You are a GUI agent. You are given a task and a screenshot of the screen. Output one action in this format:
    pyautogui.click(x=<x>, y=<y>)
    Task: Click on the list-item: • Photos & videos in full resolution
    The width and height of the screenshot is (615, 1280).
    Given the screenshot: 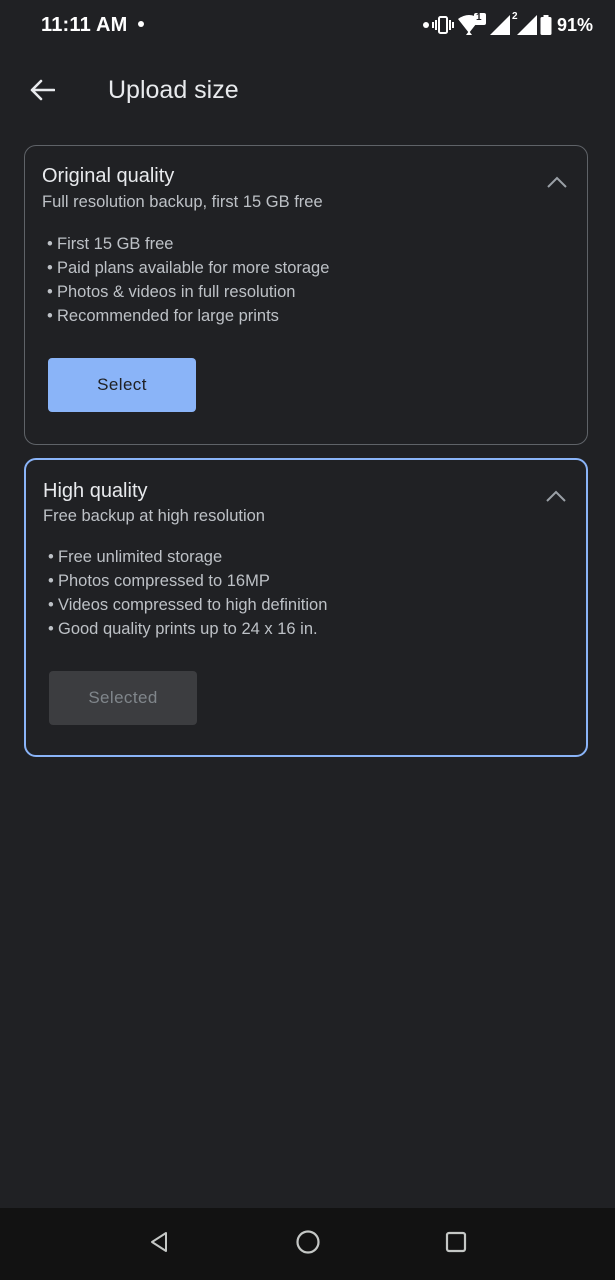 What is the action you would take?
    pyautogui.click(x=188, y=292)
    